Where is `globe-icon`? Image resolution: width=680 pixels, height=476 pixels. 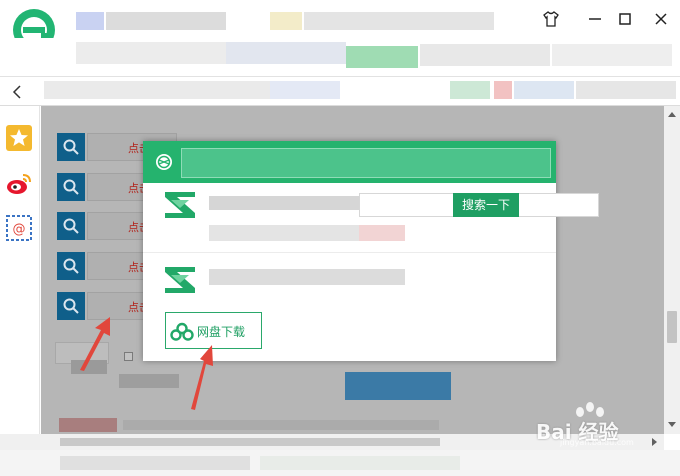
globe-icon is located at coordinates (164, 162).